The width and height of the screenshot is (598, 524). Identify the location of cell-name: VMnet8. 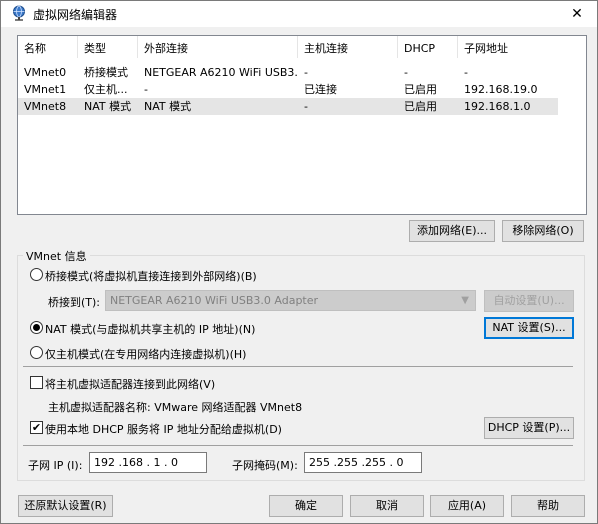
(45, 106).